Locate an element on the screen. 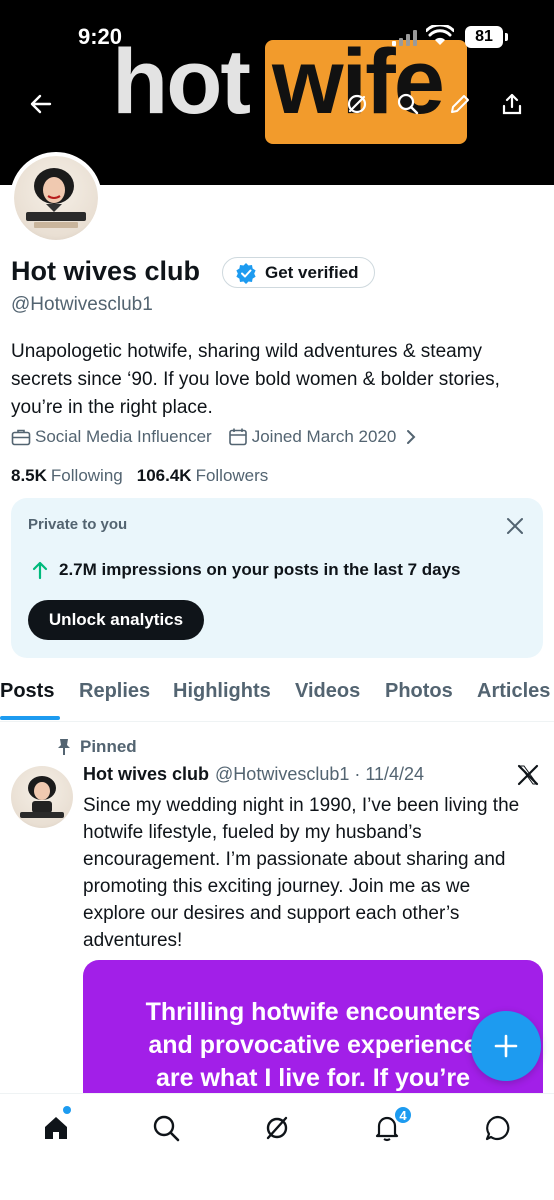 This screenshot has height=1200, width=554. pinned-label: Pinned is located at coordinates (108, 746).